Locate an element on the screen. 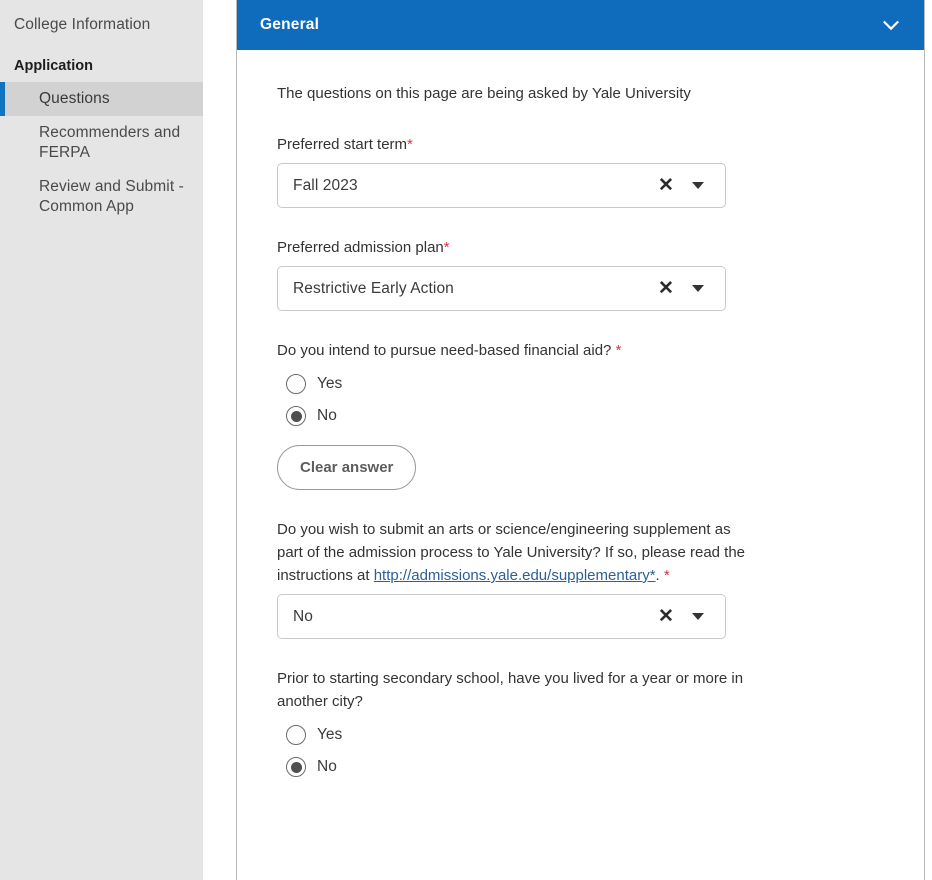 This screenshot has height=880, width=932. select-value: Restrictive Early Action is located at coordinates (373, 288).